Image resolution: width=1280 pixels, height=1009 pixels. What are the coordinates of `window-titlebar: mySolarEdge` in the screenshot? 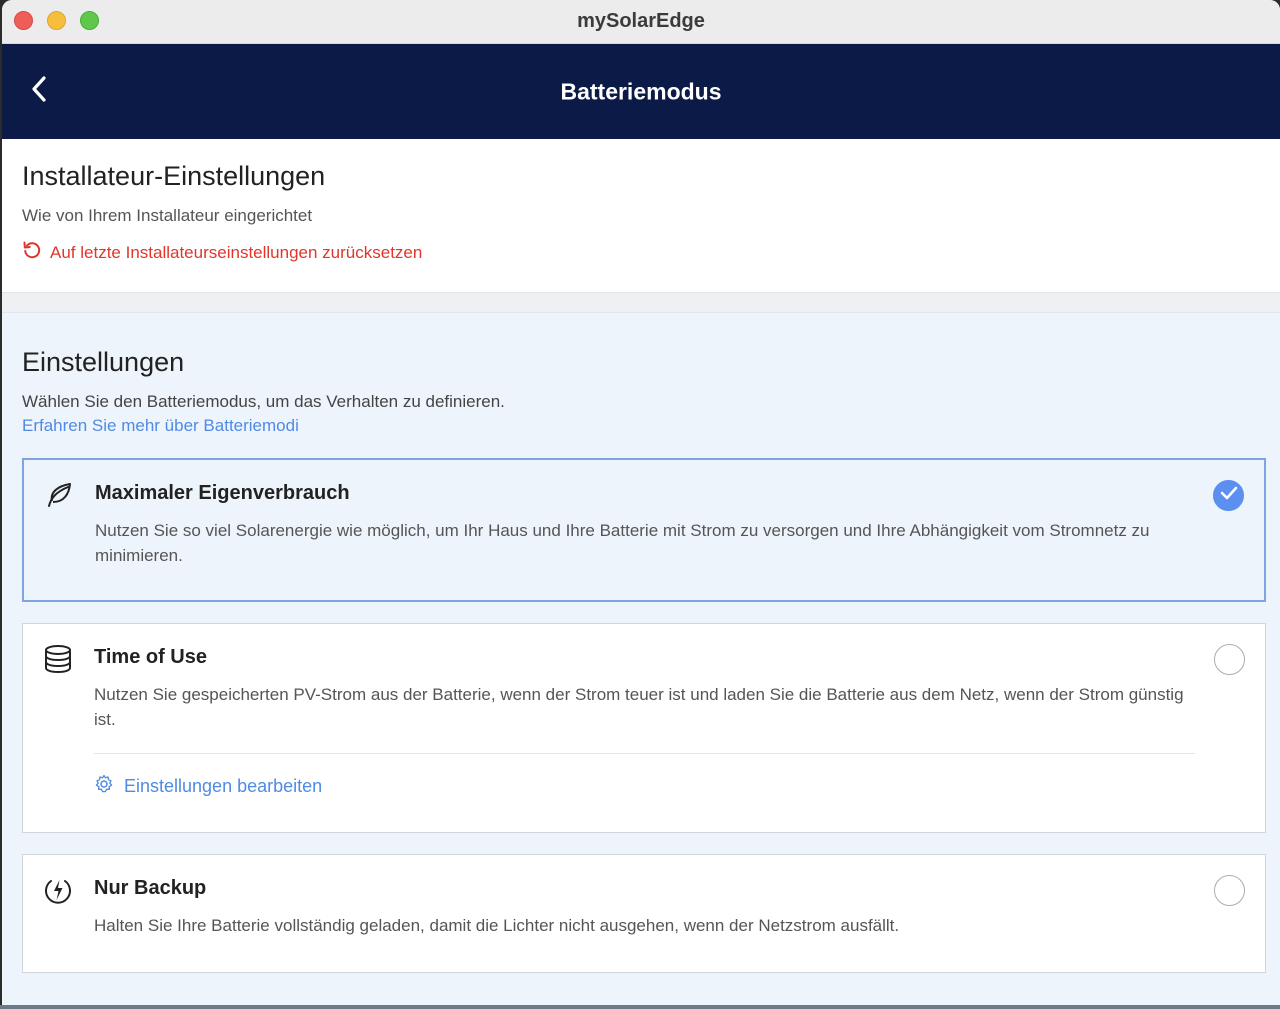 It's located at (641, 22).